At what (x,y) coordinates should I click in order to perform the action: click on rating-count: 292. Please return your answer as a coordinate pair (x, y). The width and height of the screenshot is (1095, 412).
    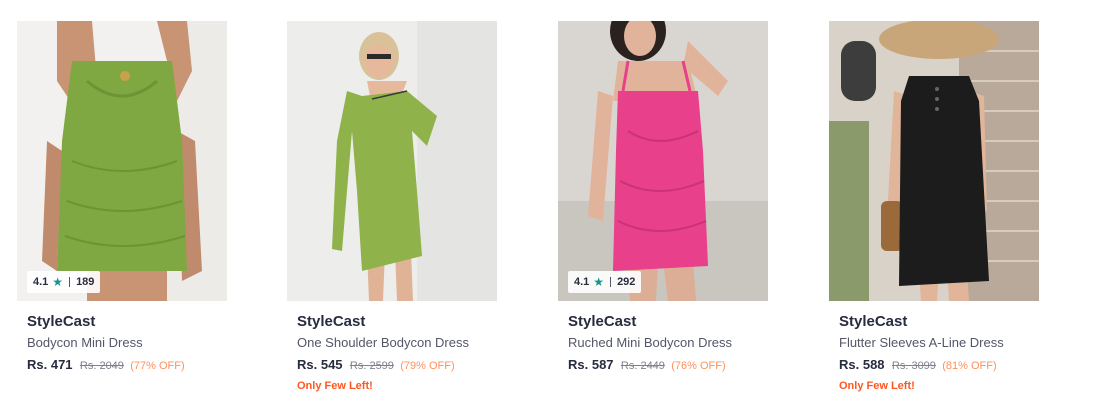
    Looking at the image, I should click on (626, 282).